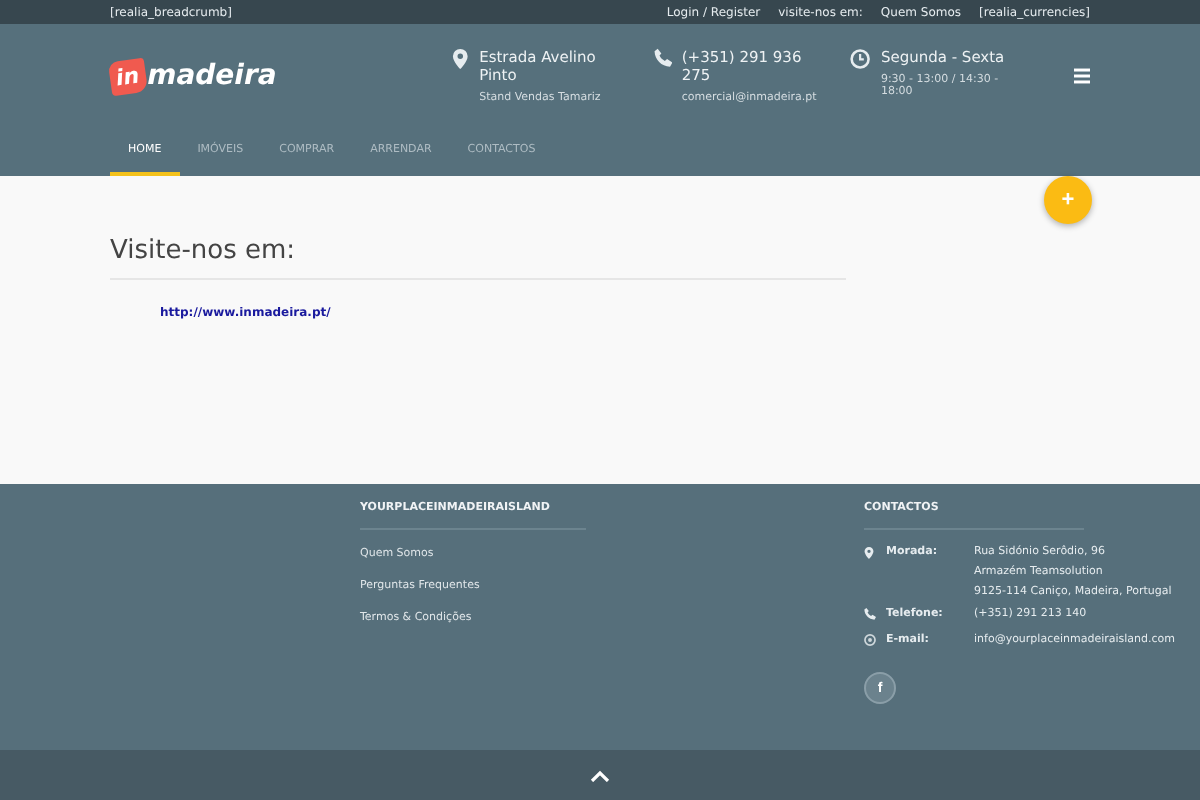 Image resolution: width=1200 pixels, height=800 pixels. Describe the element at coordinates (1081, 76) in the screenshot. I see `menu-icon` at that location.